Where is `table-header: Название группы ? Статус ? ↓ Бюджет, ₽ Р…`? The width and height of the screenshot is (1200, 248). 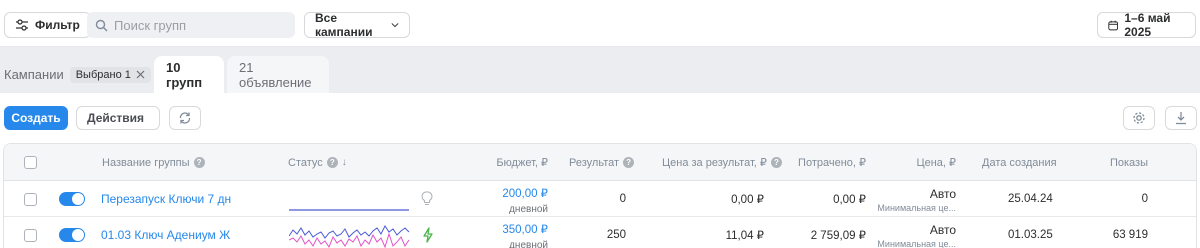 table-header: Название группы ? Статус ? ↓ Бюджет, ₽ Р… is located at coordinates (600, 162).